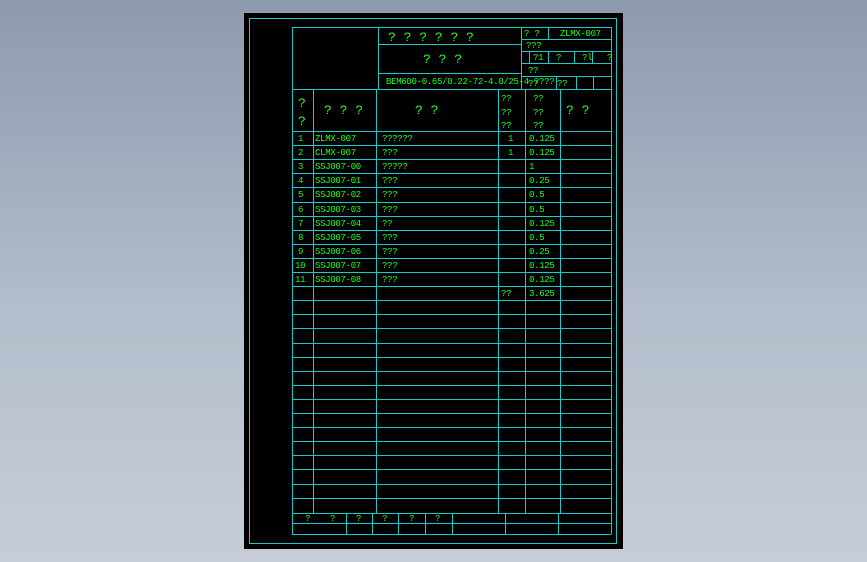 This screenshot has width=867, height=562. Describe the element at coordinates (301, 223) in the screenshot. I see `row-number: 7` at that location.